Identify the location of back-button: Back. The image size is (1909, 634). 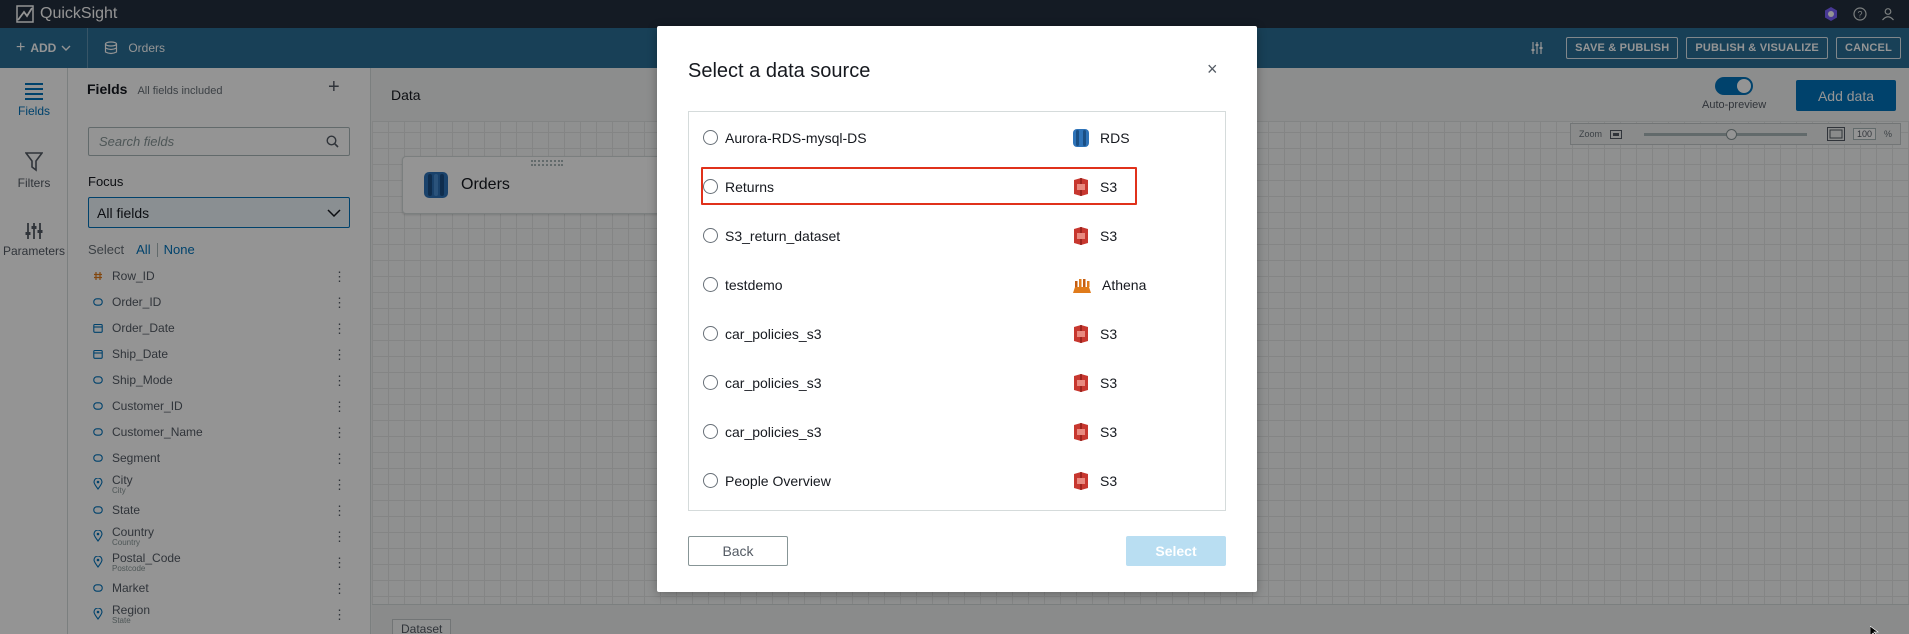
(738, 551).